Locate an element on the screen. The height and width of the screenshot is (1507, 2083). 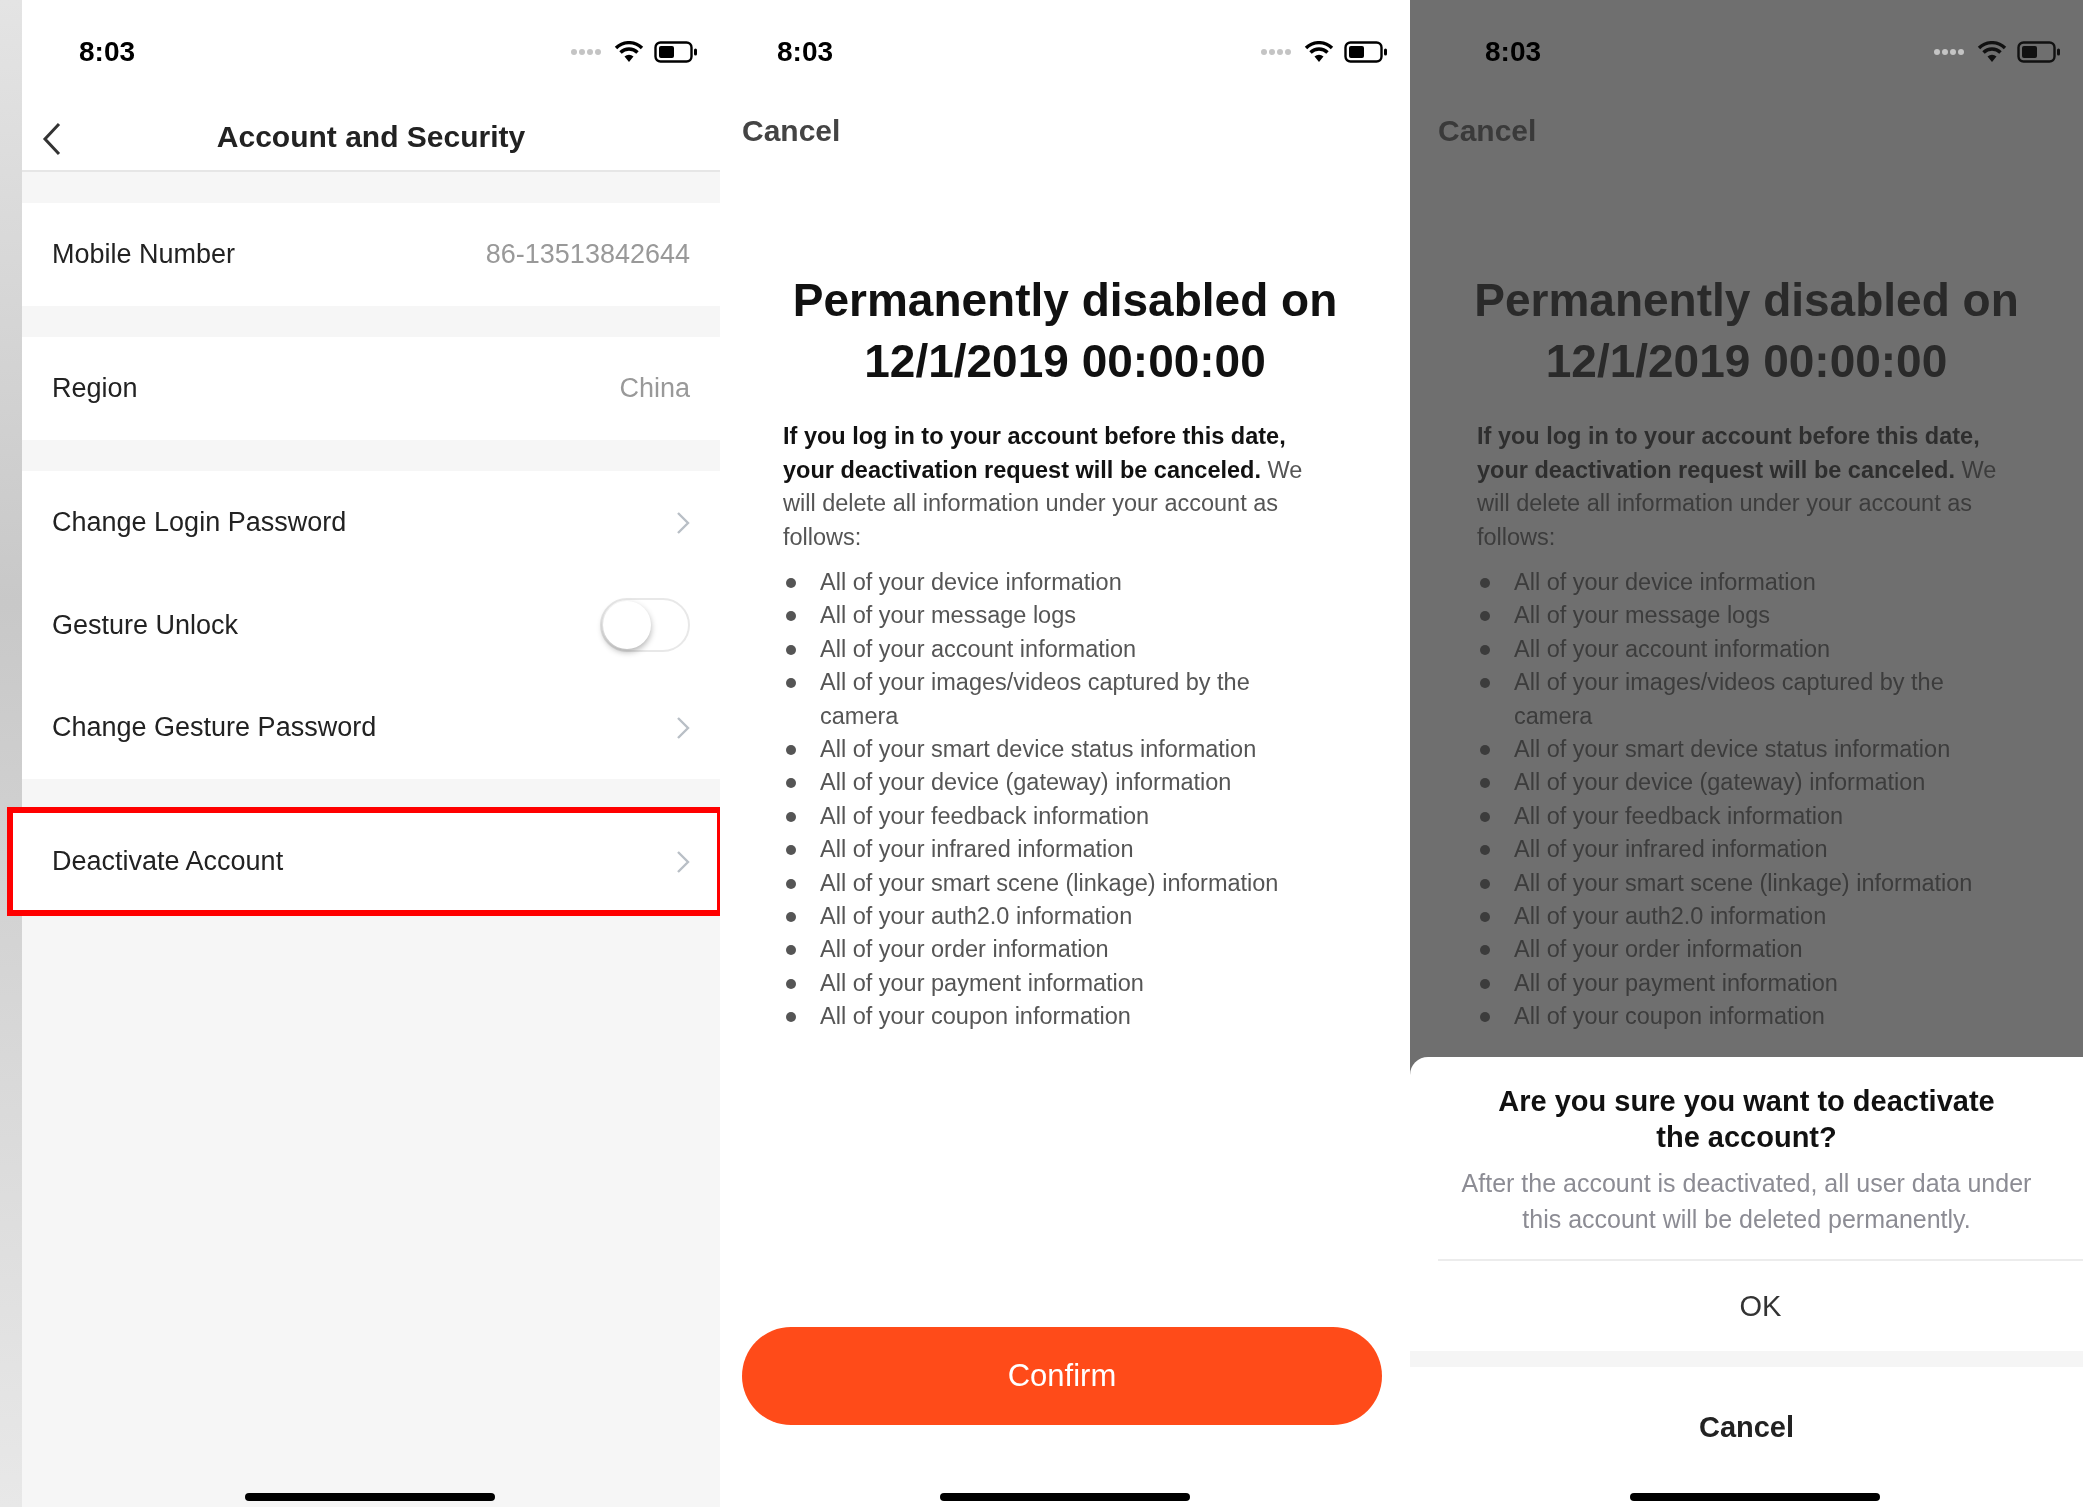
row-label: Change Login Password is located at coordinates (199, 522).